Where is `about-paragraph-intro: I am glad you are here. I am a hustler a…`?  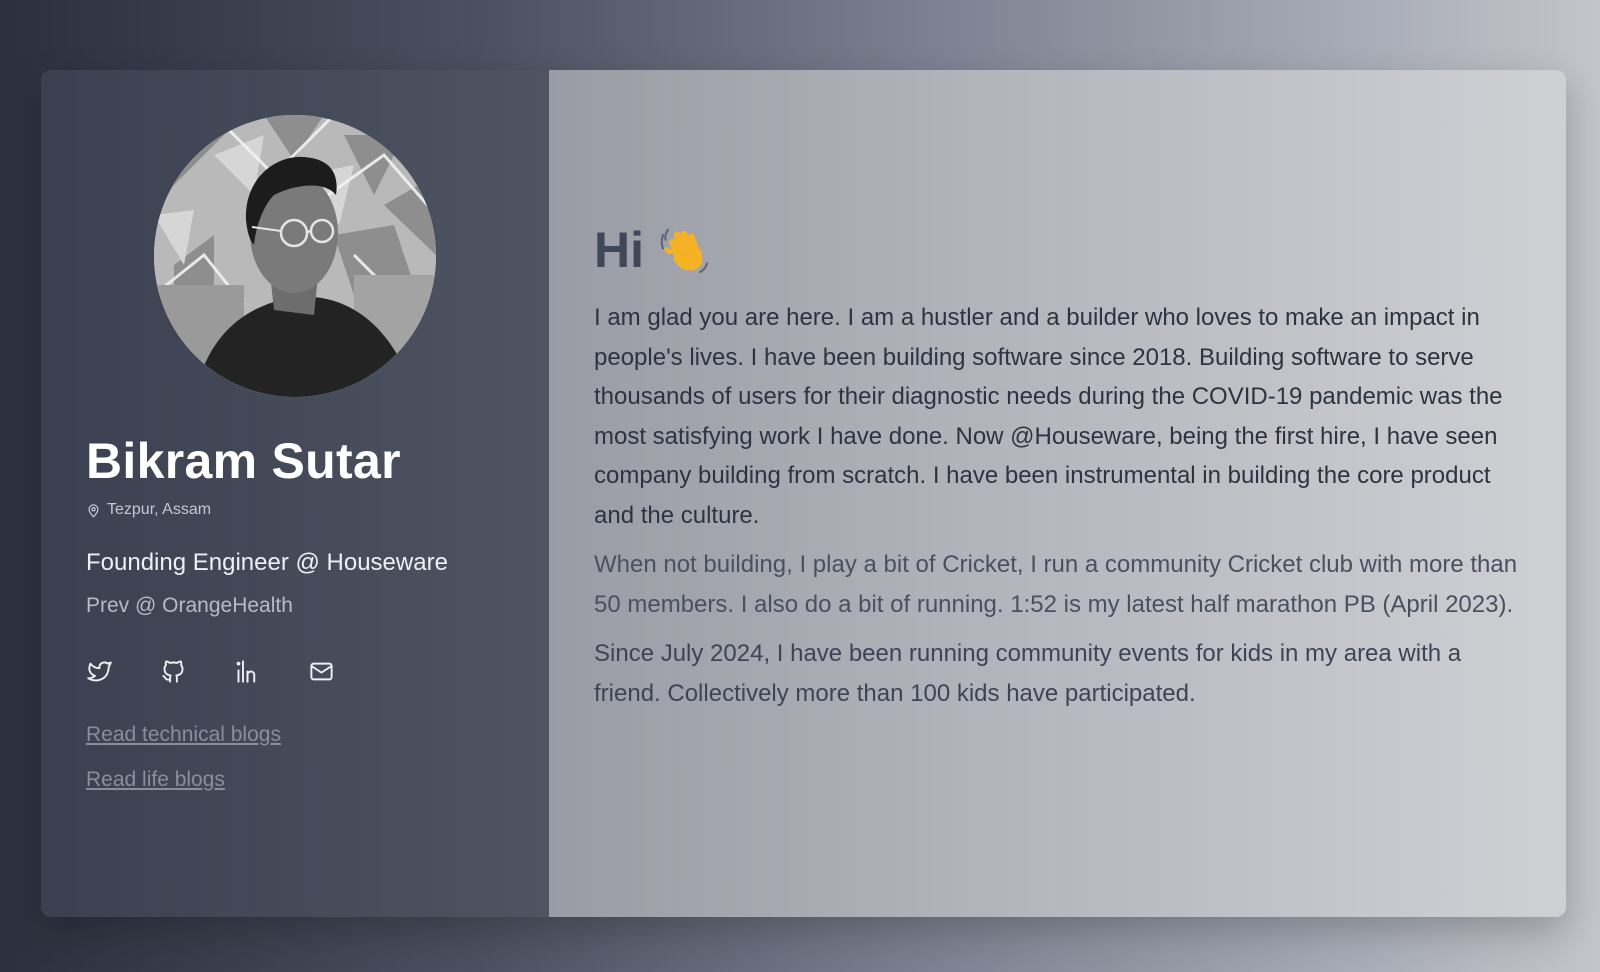 about-paragraph-intro: I am glad you are here. I am a hustler a… is located at coordinates (1048, 416).